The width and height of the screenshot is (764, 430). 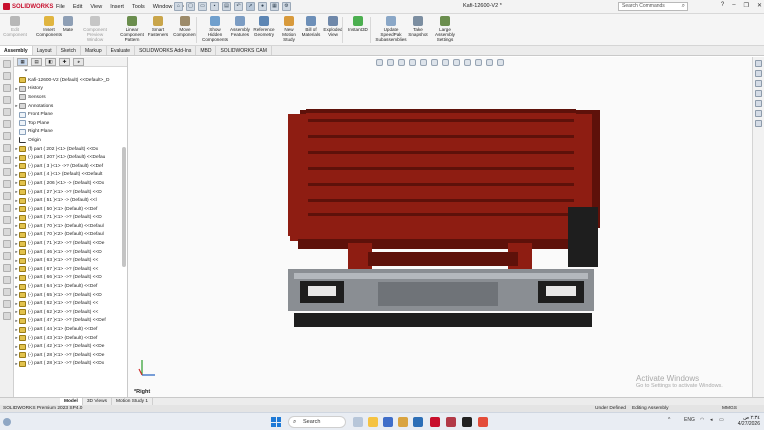 What do you see at coordinates (36, 62) in the screenshot?
I see `property-manager-tab-icon: ▤` at bounding box center [36, 62].